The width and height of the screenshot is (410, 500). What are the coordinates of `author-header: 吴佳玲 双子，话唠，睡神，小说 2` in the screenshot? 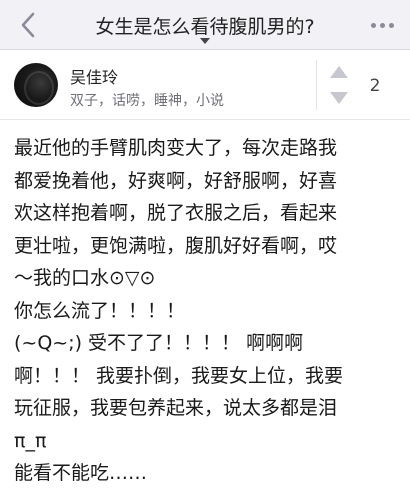 It's located at (205, 85).